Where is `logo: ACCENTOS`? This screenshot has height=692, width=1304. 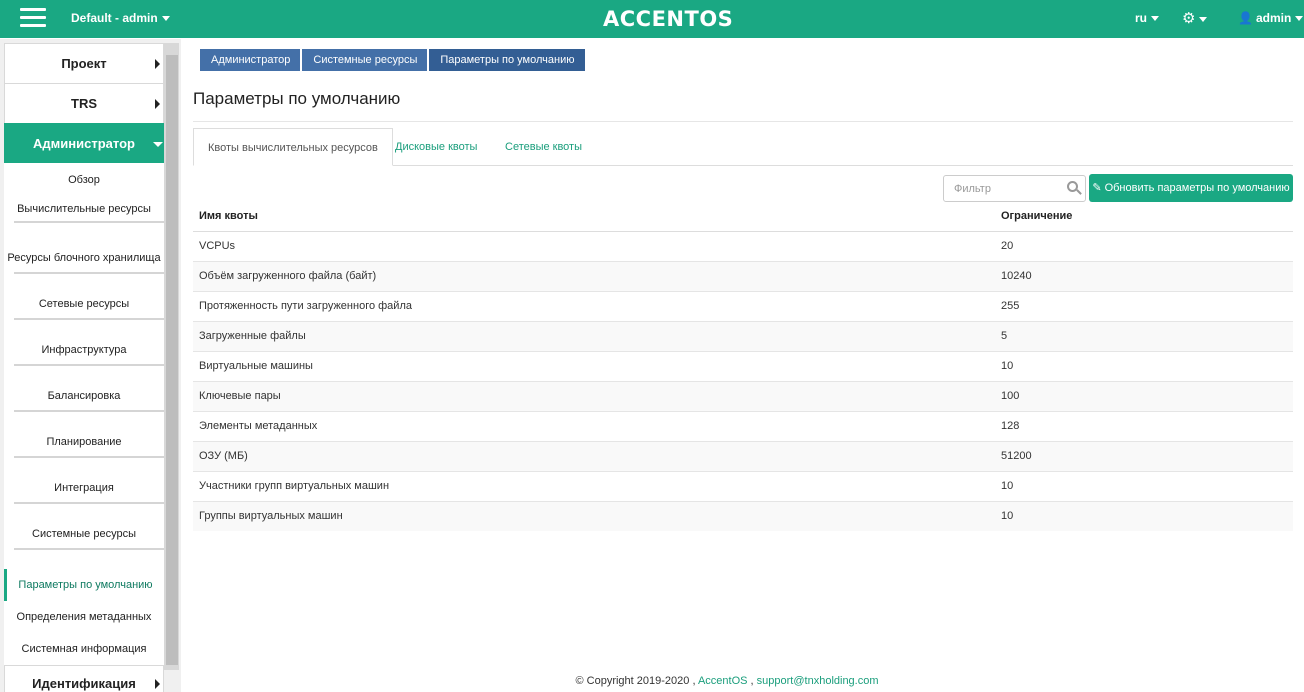
logo: ACCENTOS is located at coordinates (668, 19).